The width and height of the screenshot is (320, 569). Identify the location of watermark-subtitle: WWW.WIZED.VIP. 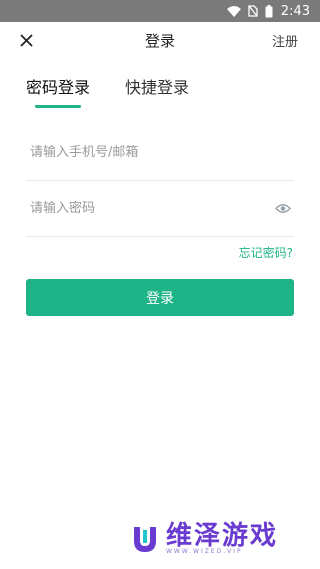
(204, 551).